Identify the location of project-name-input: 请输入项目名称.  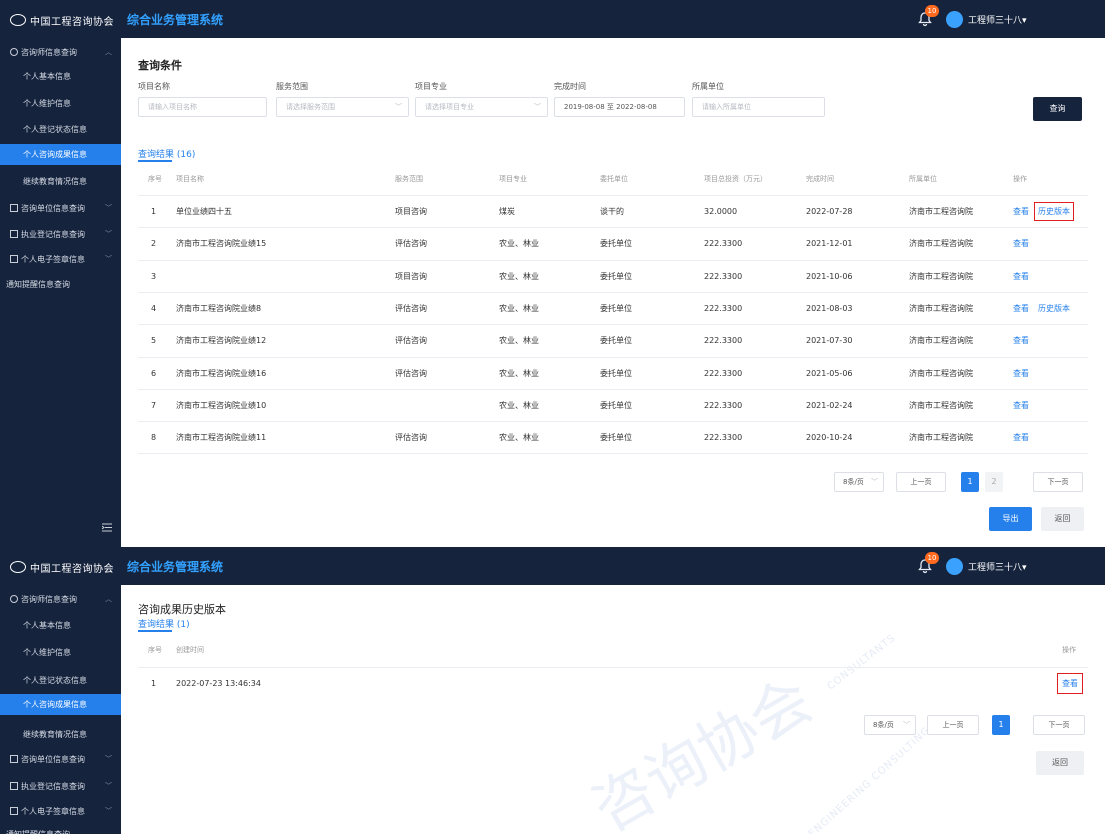
(202, 107).